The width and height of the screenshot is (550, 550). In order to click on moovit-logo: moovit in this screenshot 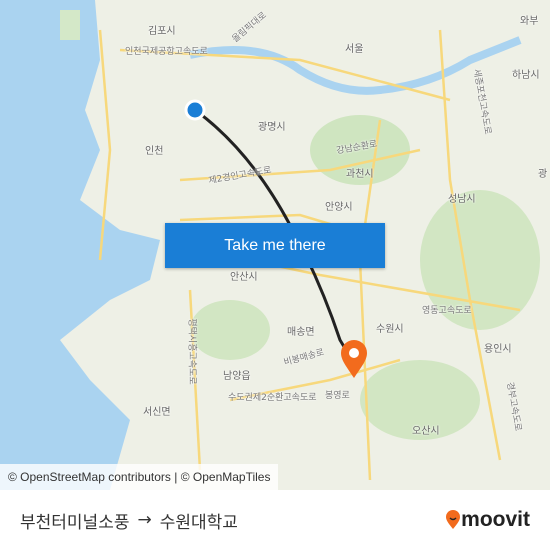, I will do `click(487, 520)`.